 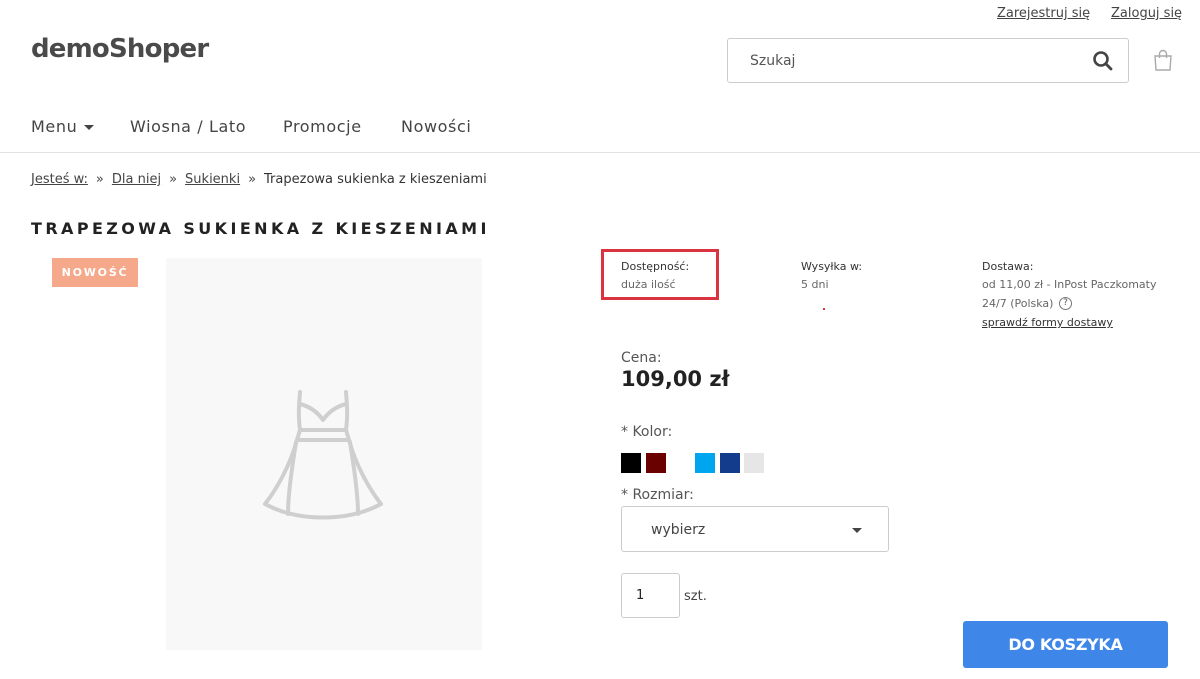 I want to click on search-box, so click(x=928, y=60).